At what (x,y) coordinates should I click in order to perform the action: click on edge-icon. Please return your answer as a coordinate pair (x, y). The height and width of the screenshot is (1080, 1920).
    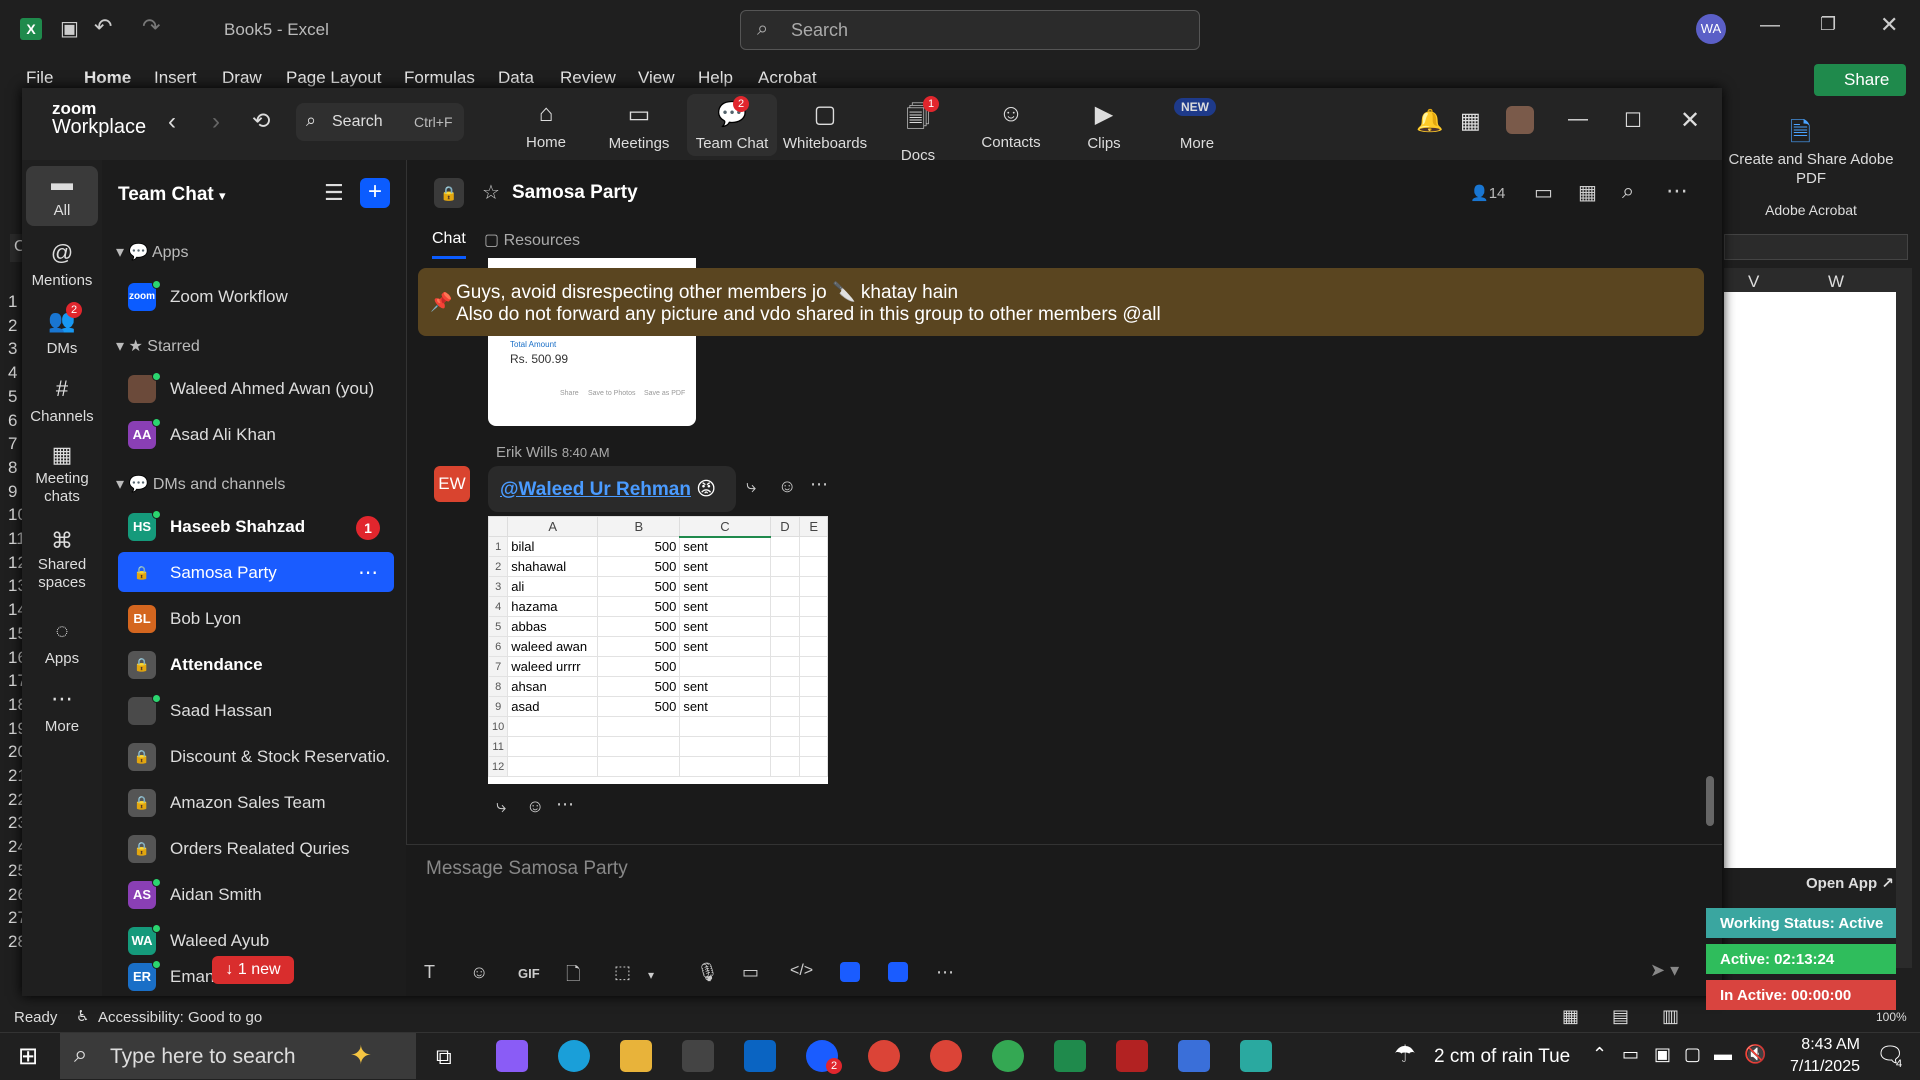
    Looking at the image, I should click on (574, 1056).